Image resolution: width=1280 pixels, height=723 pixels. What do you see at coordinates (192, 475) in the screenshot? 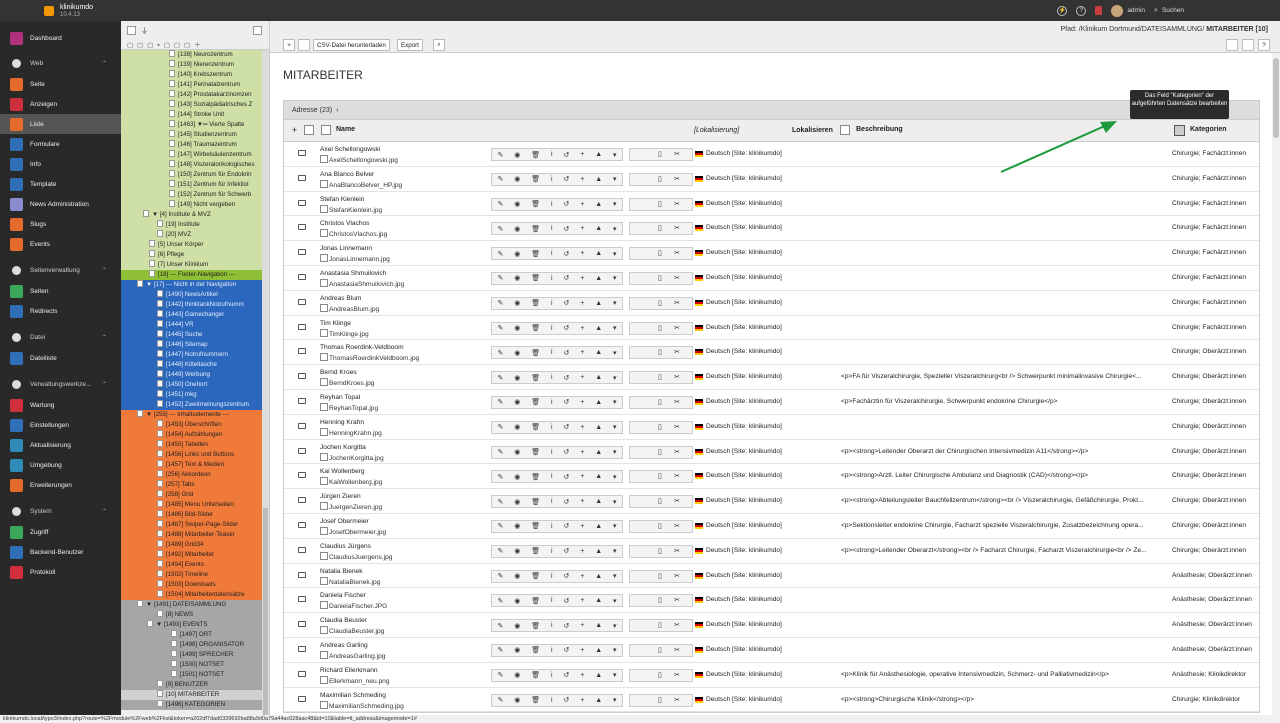
I see `tree-node: [256] Akkordeon` at bounding box center [192, 475].